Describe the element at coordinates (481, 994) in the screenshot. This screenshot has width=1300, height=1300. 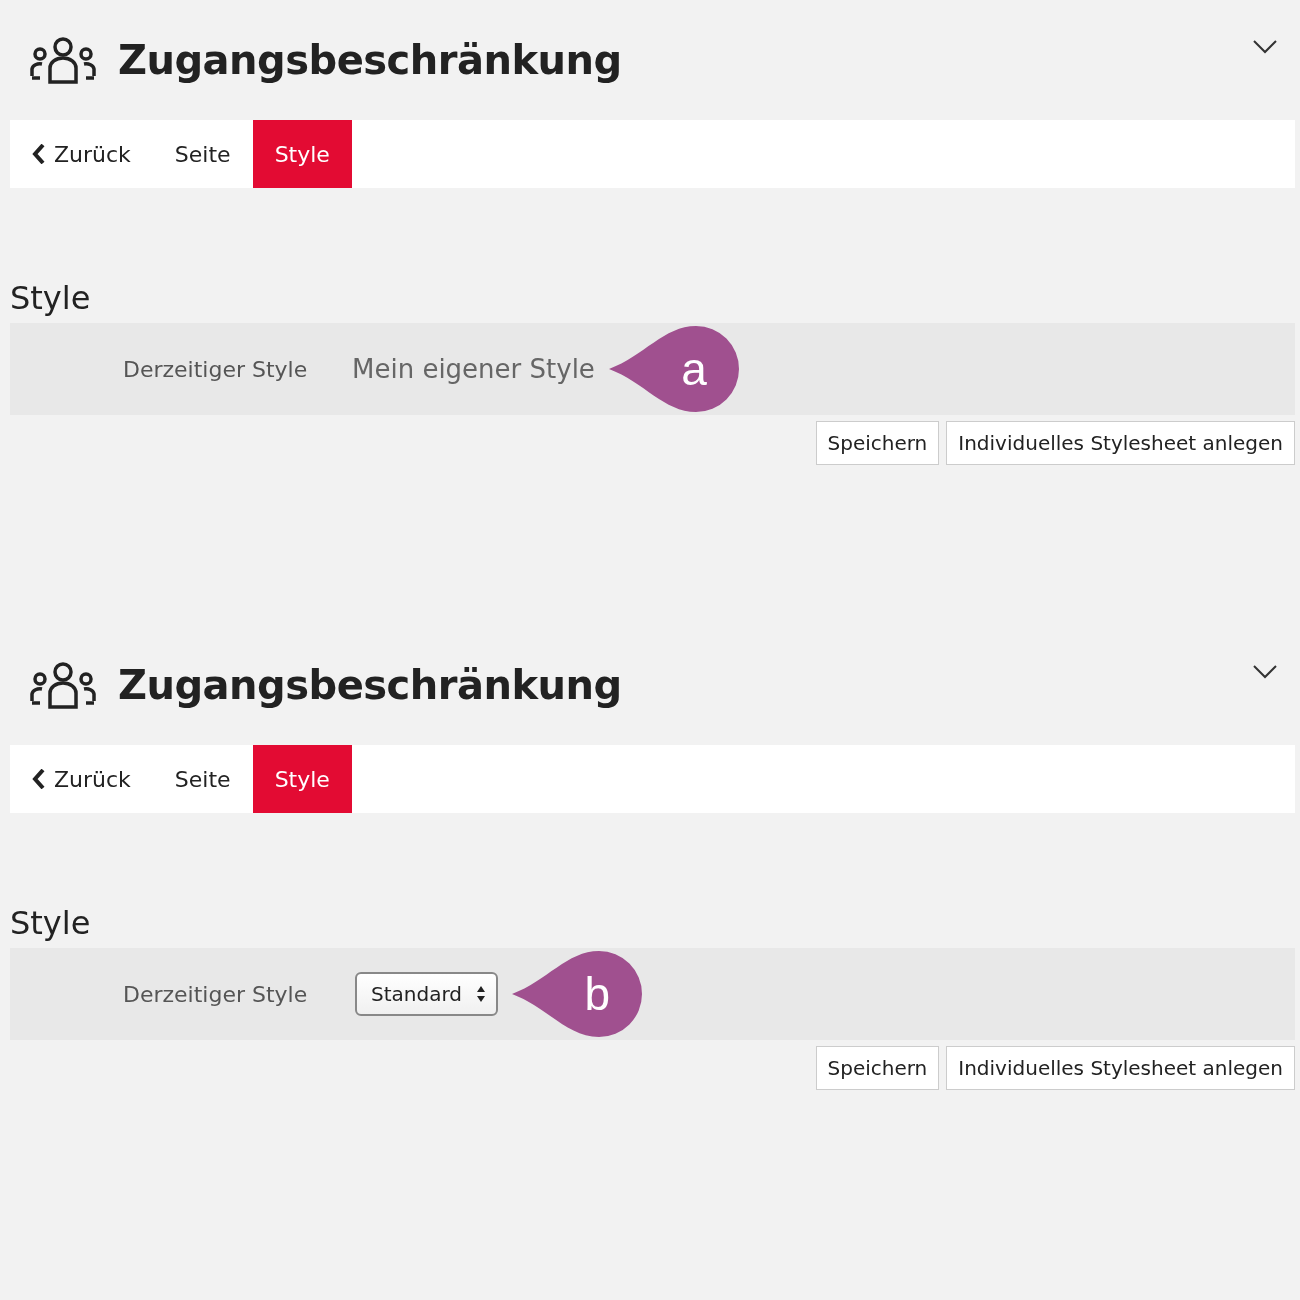
I see `up-down-arrows-icon` at that location.